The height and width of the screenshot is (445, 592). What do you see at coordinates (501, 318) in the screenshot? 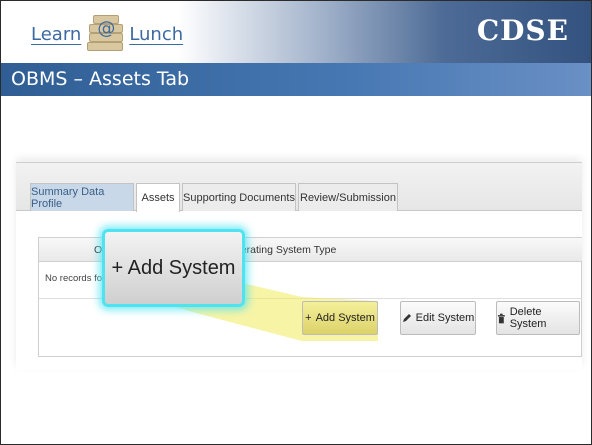
I see `trash-icon` at bounding box center [501, 318].